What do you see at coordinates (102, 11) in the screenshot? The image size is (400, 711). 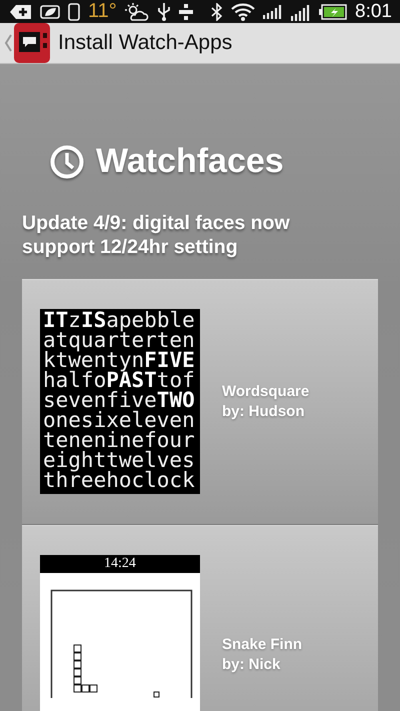 I see `temperature: 11°` at bounding box center [102, 11].